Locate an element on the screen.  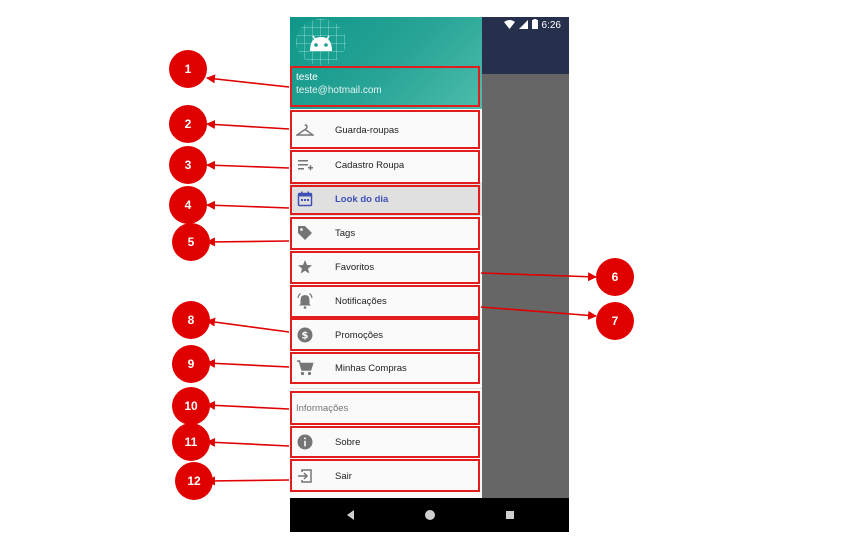
callout-9: 9 is located at coordinates (191, 364).